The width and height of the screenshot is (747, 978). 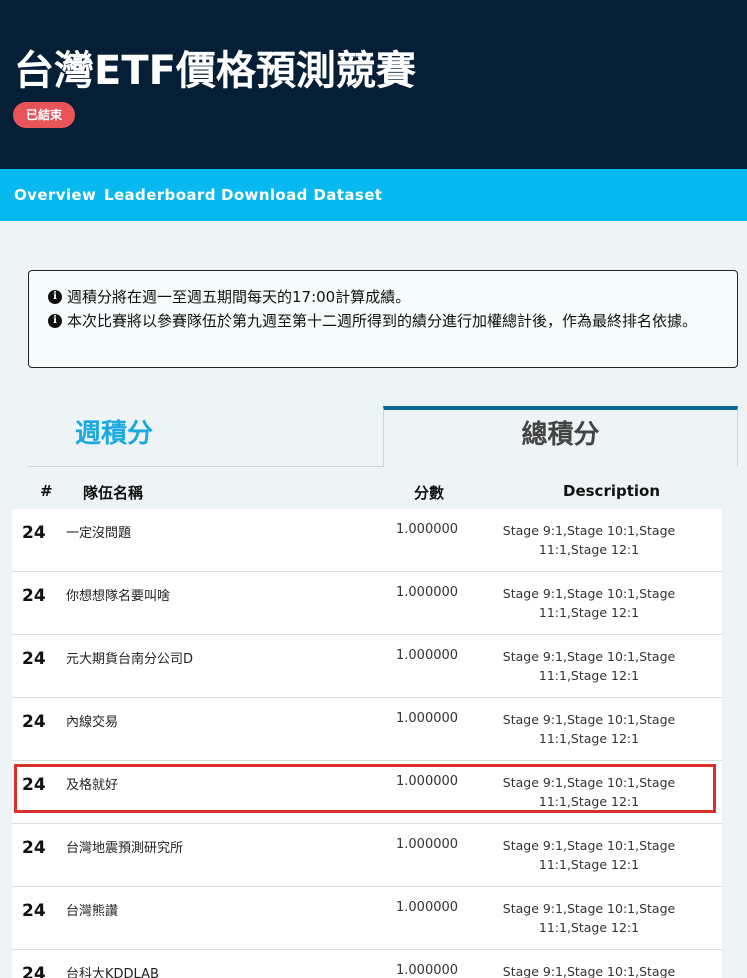 I want to click on notice-line: i 週積分將在週一至週五期間每天的17:00計算成績。, so click(x=383, y=297).